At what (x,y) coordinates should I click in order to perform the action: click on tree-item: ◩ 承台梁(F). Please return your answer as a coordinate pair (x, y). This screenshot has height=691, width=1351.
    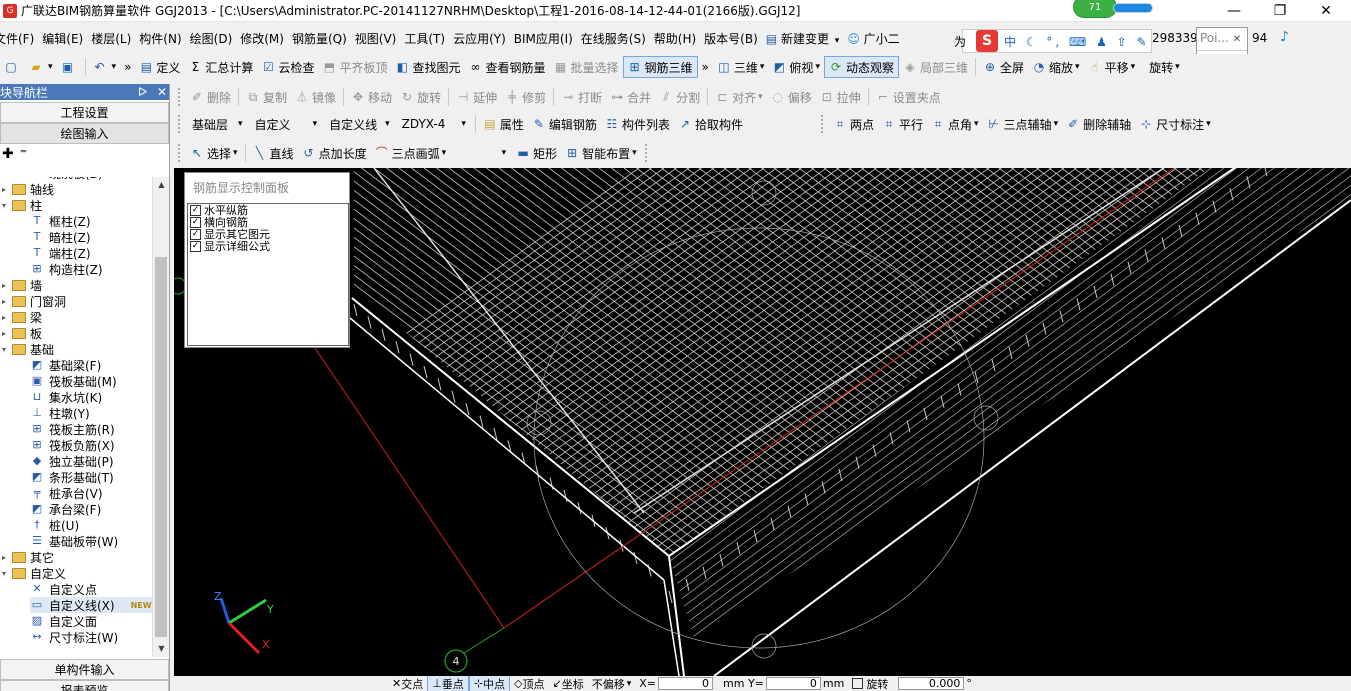
    Looking at the image, I should click on (65, 509).